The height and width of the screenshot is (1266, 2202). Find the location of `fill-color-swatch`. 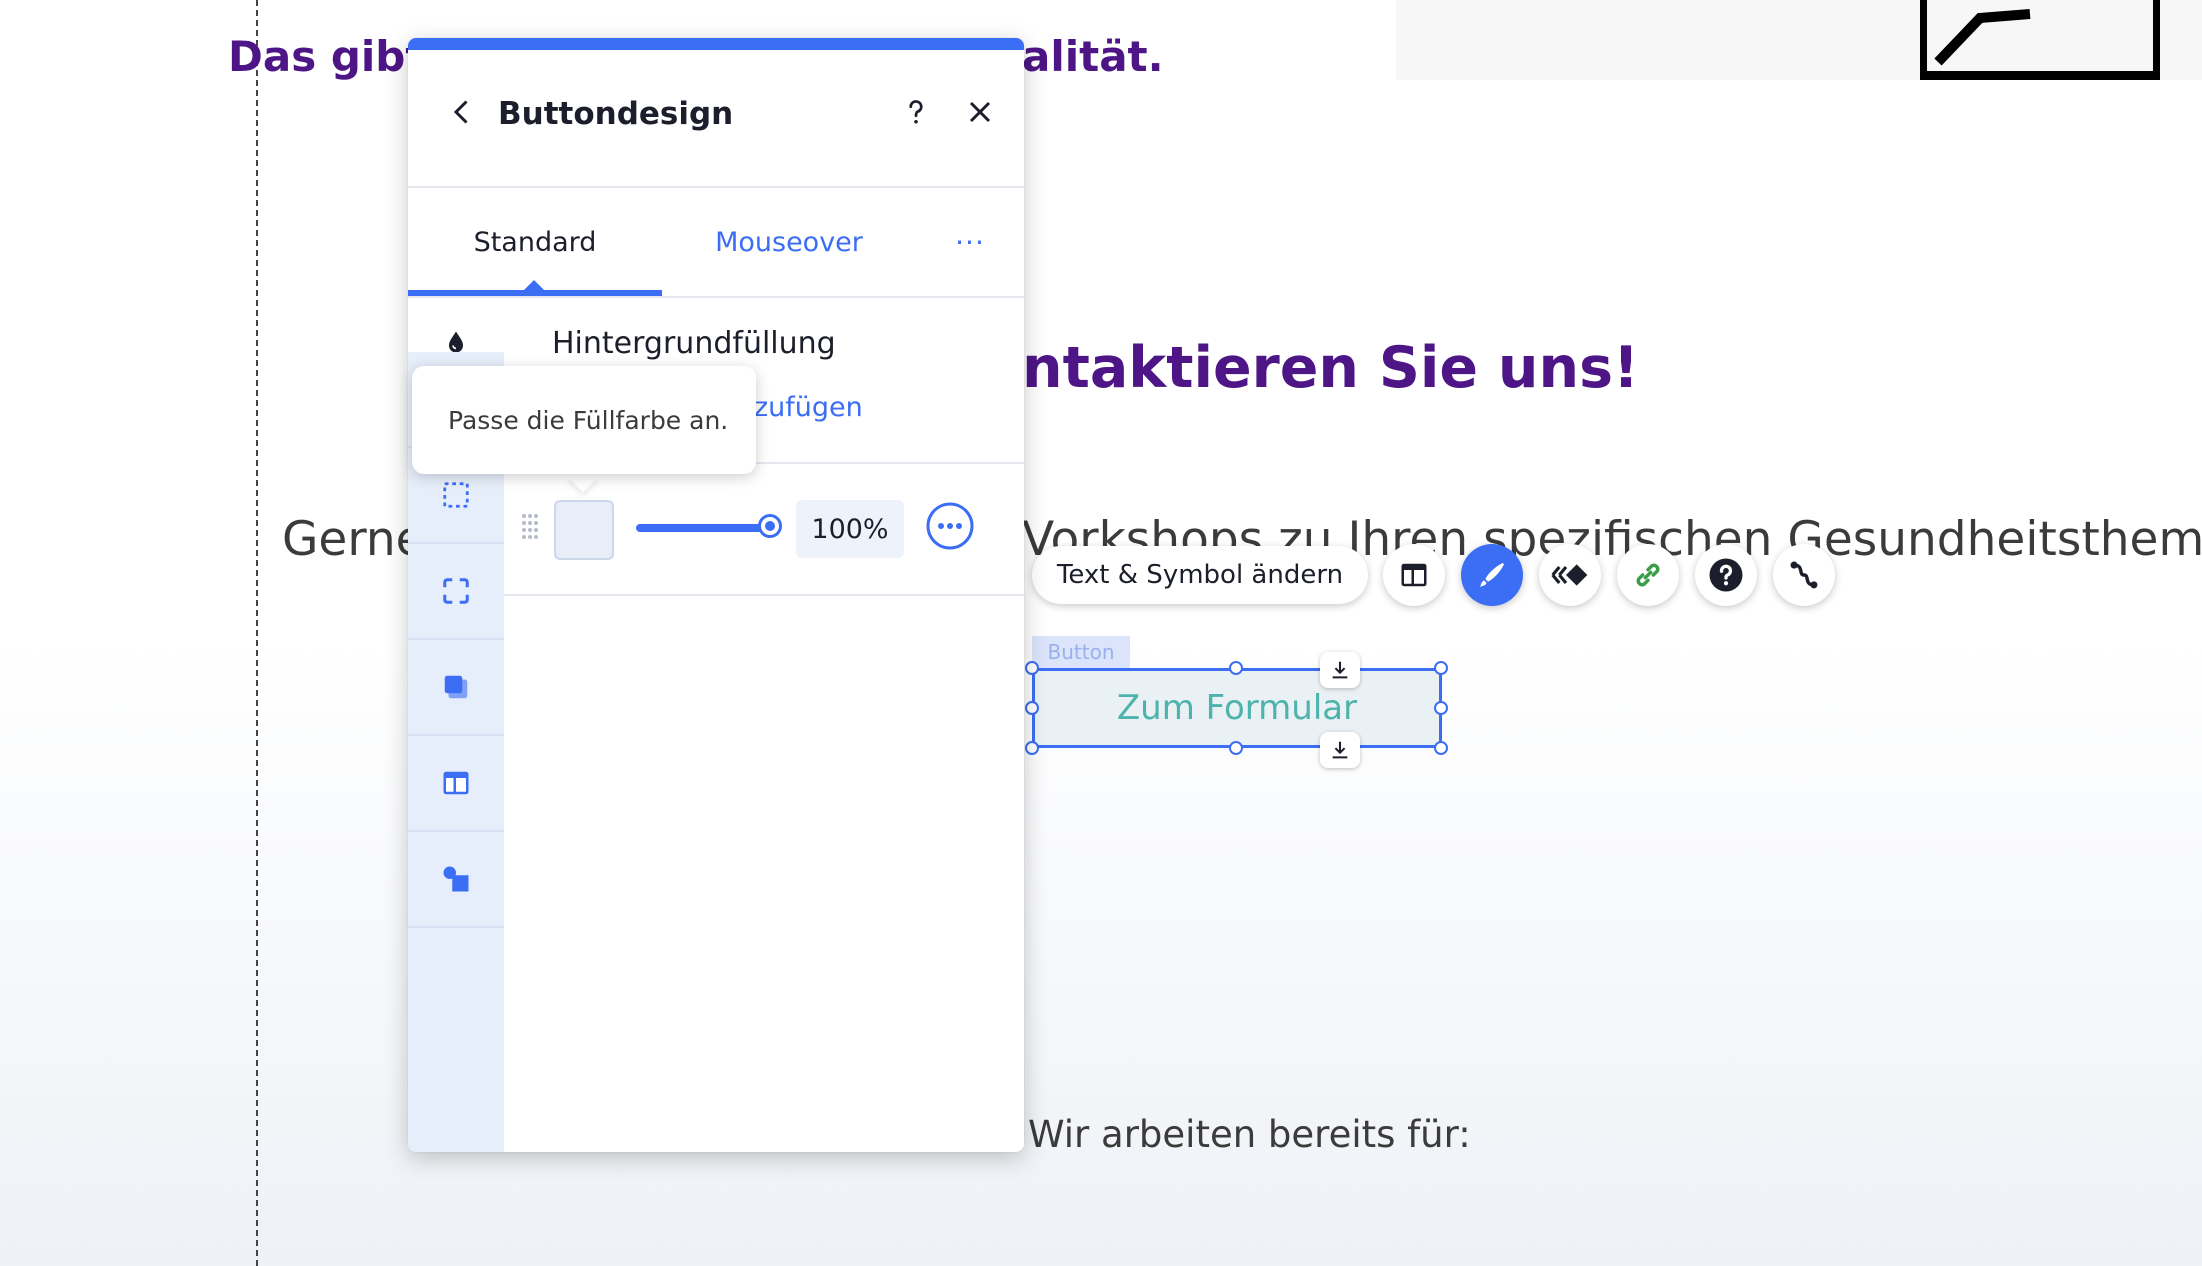

fill-color-swatch is located at coordinates (584, 530).